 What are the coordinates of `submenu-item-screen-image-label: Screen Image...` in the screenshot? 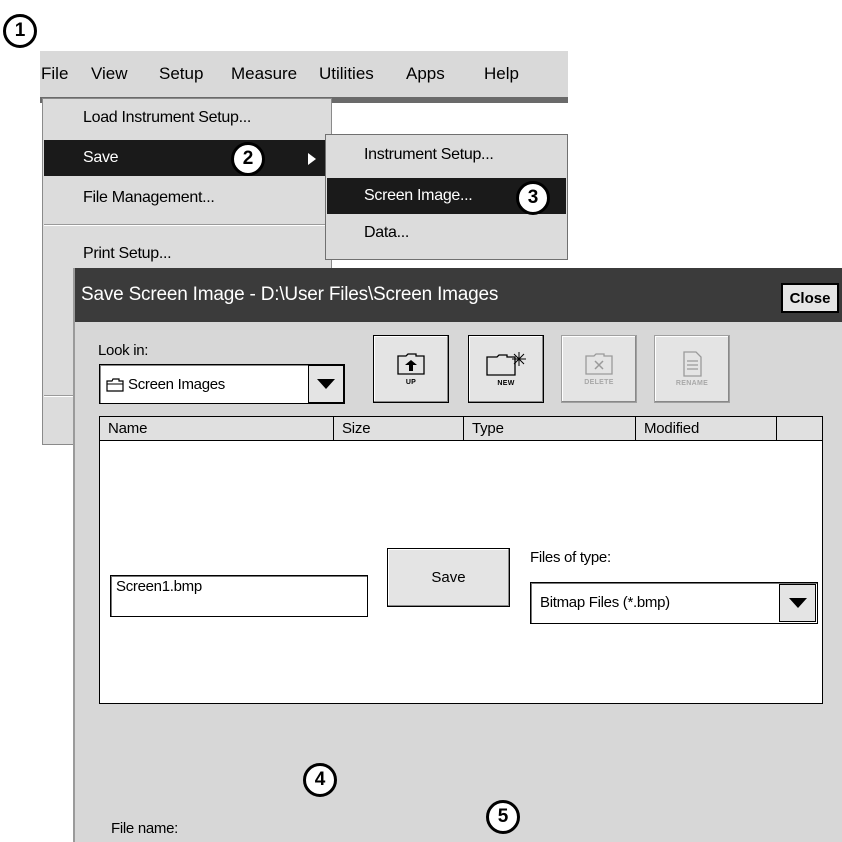 It's located at (418, 195).